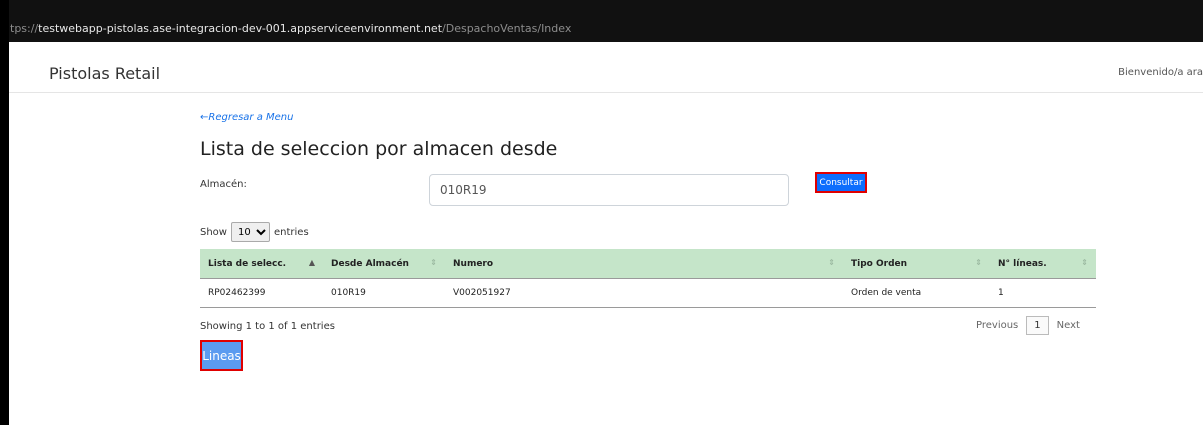 Image resolution: width=1203 pixels, height=425 pixels. Describe the element at coordinates (291, 232) in the screenshot. I see `entries-label: entries` at that location.